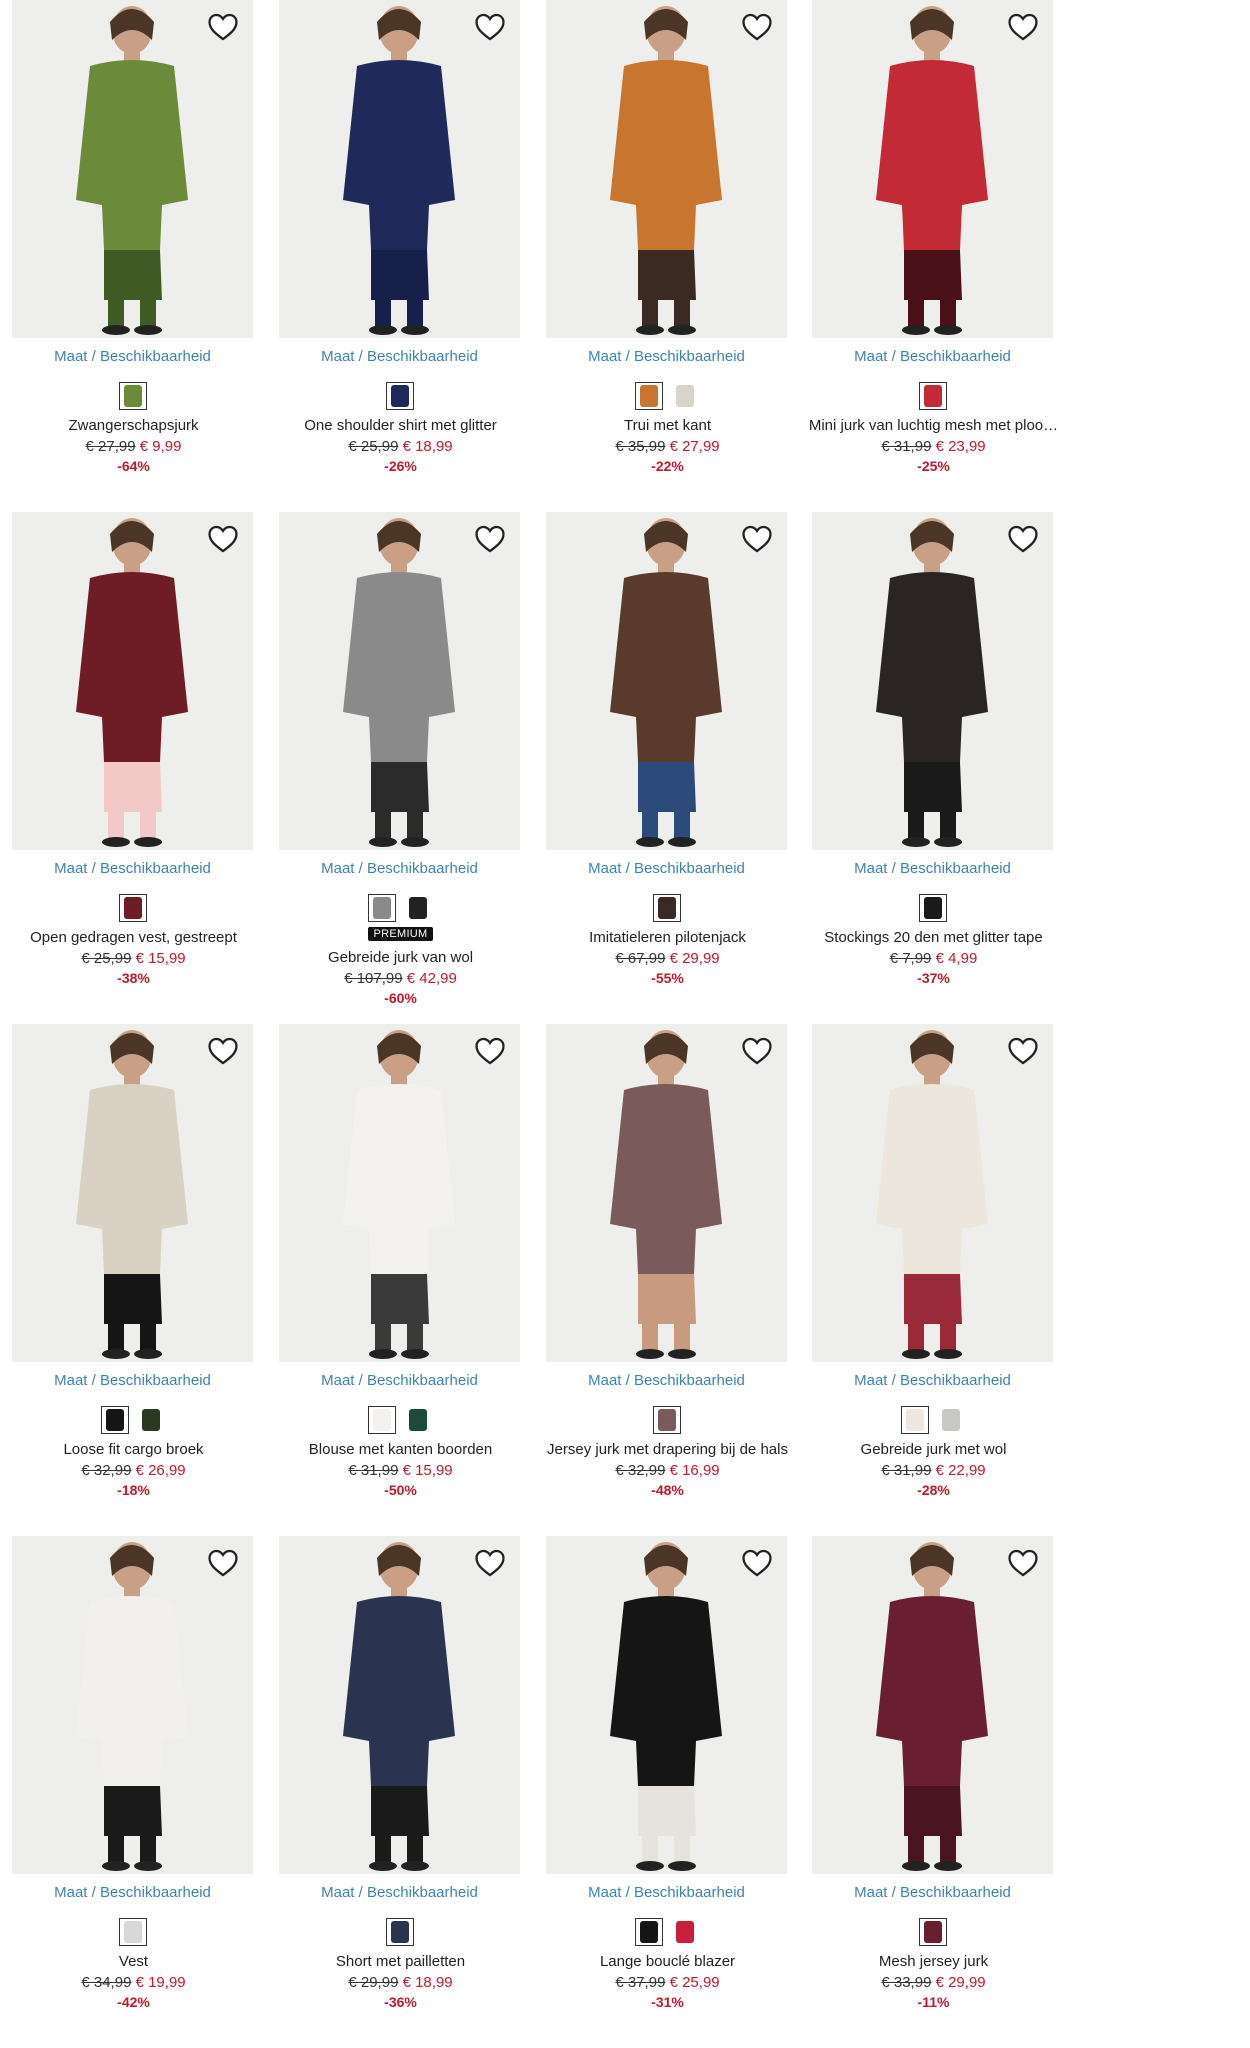 The width and height of the screenshot is (1250, 2048). I want to click on product-name: Short met pailletten, so click(400, 1961).